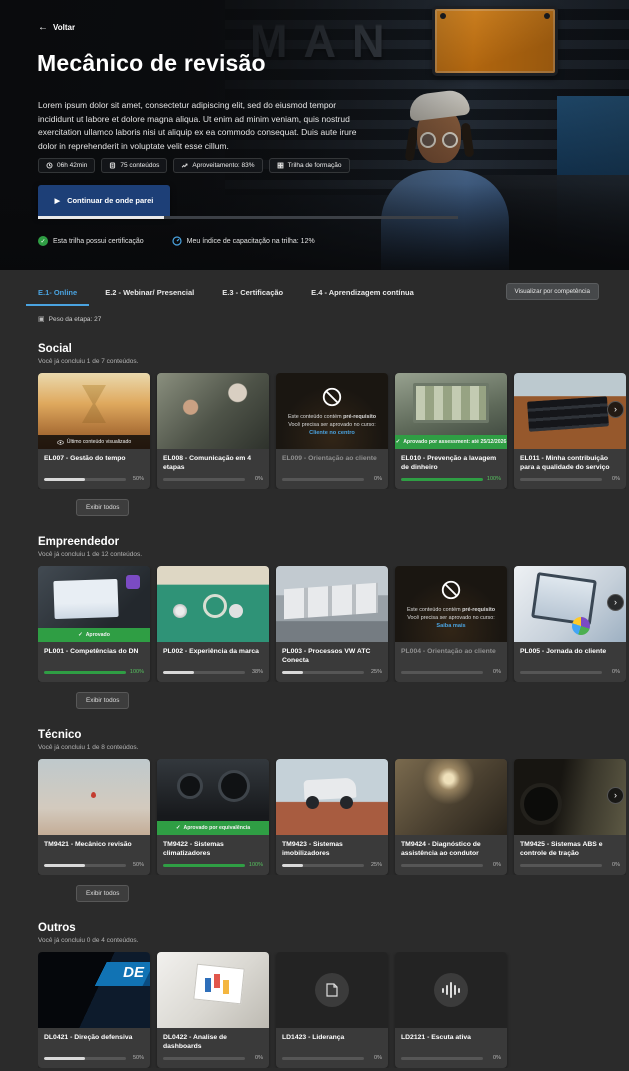  I want to click on pdf-icon, so click(332, 990).